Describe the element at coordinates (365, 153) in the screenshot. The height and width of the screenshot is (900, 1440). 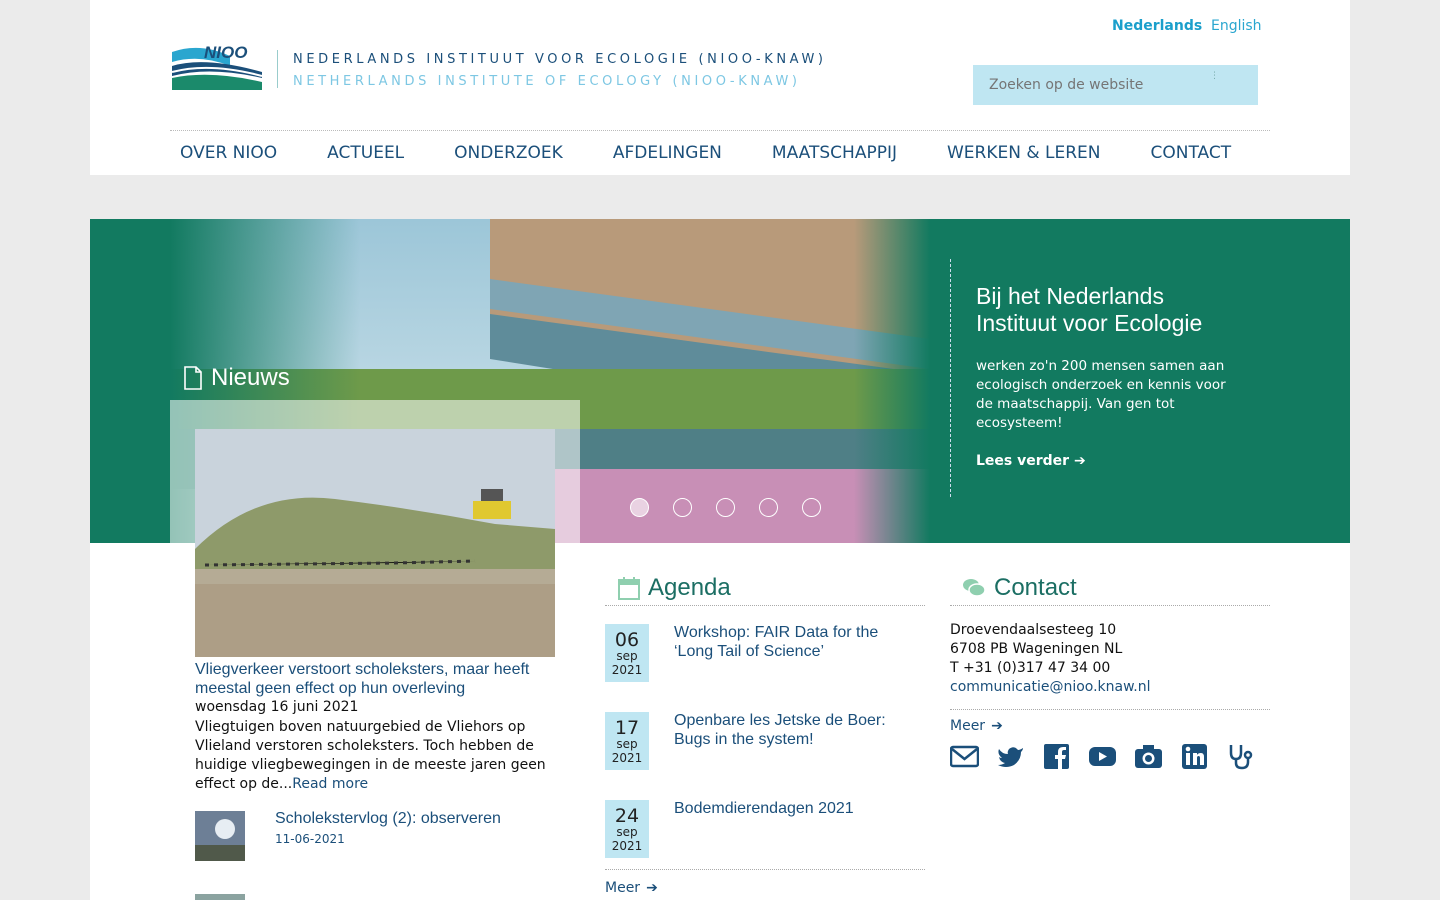
I see `nav-item-actueel: ACTUEEL` at that location.